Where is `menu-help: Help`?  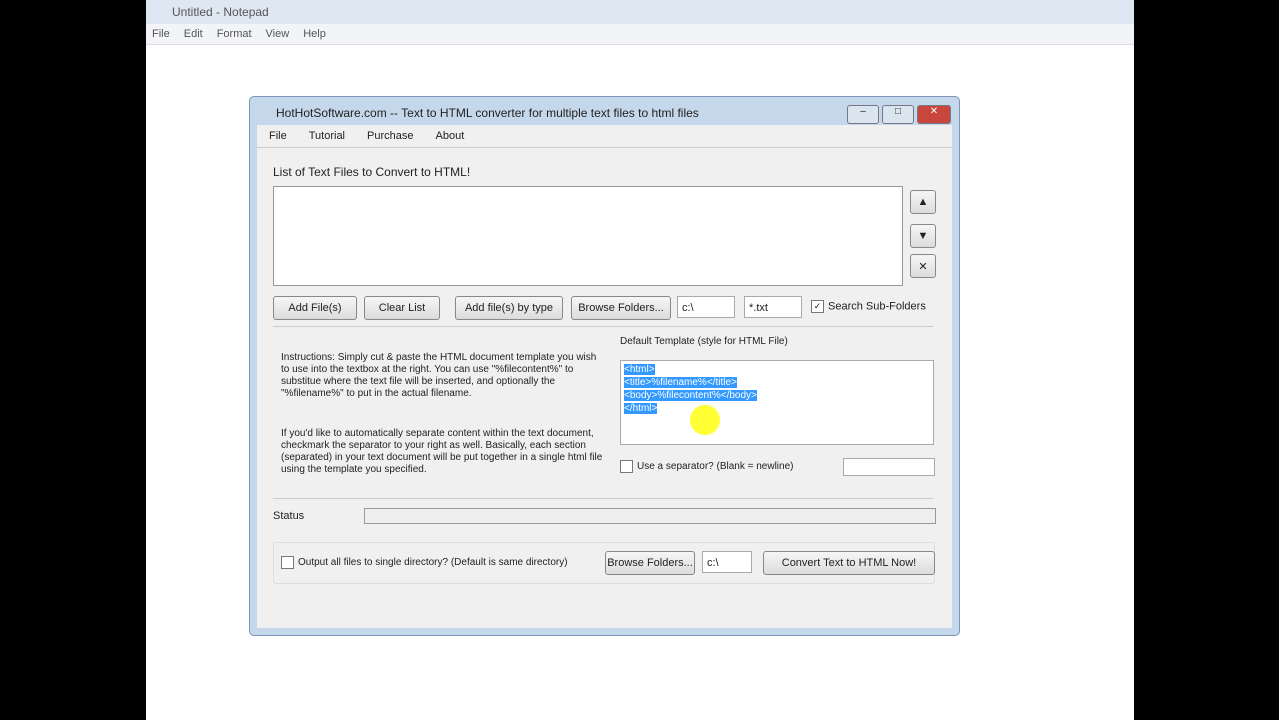
menu-help: Help is located at coordinates (314, 34).